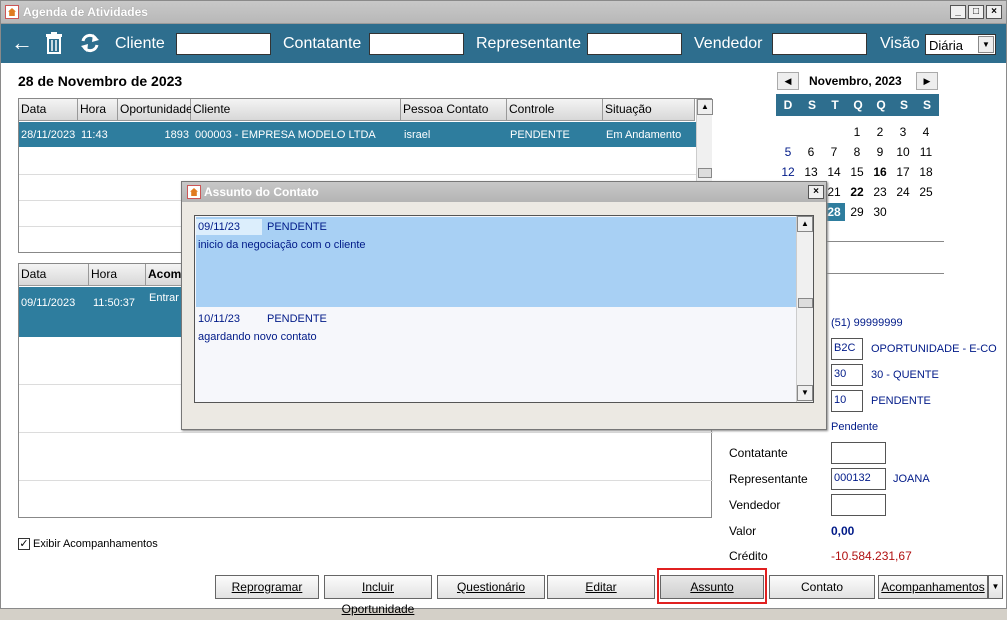  Describe the element at coordinates (927, 81) in the screenshot. I see `next-month-button: ▶` at that location.